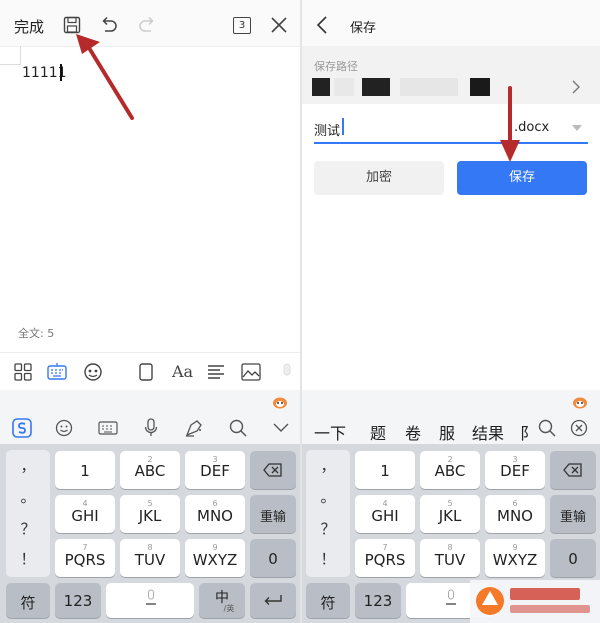  Describe the element at coordinates (522, 178) in the screenshot. I see `save-button: 保存` at that location.